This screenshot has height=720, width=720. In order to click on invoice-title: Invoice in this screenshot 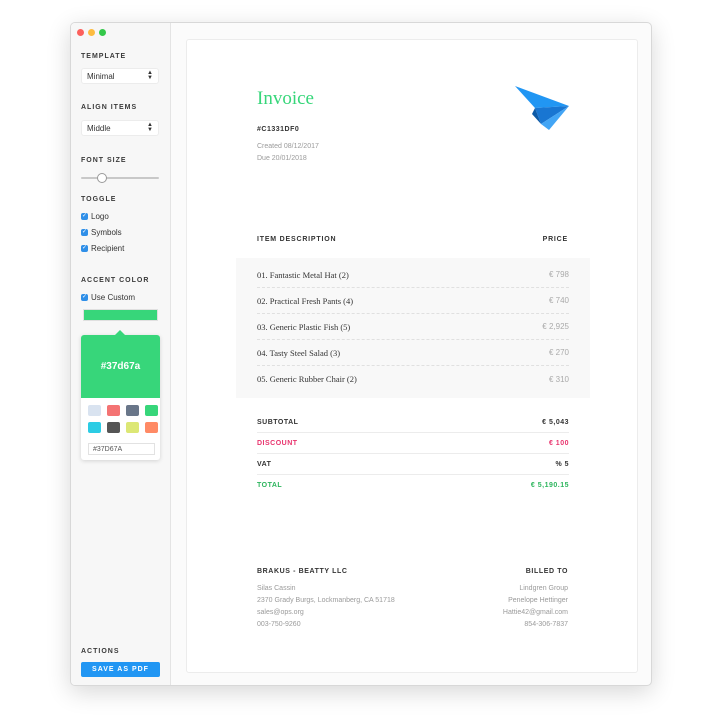, I will do `click(285, 98)`.